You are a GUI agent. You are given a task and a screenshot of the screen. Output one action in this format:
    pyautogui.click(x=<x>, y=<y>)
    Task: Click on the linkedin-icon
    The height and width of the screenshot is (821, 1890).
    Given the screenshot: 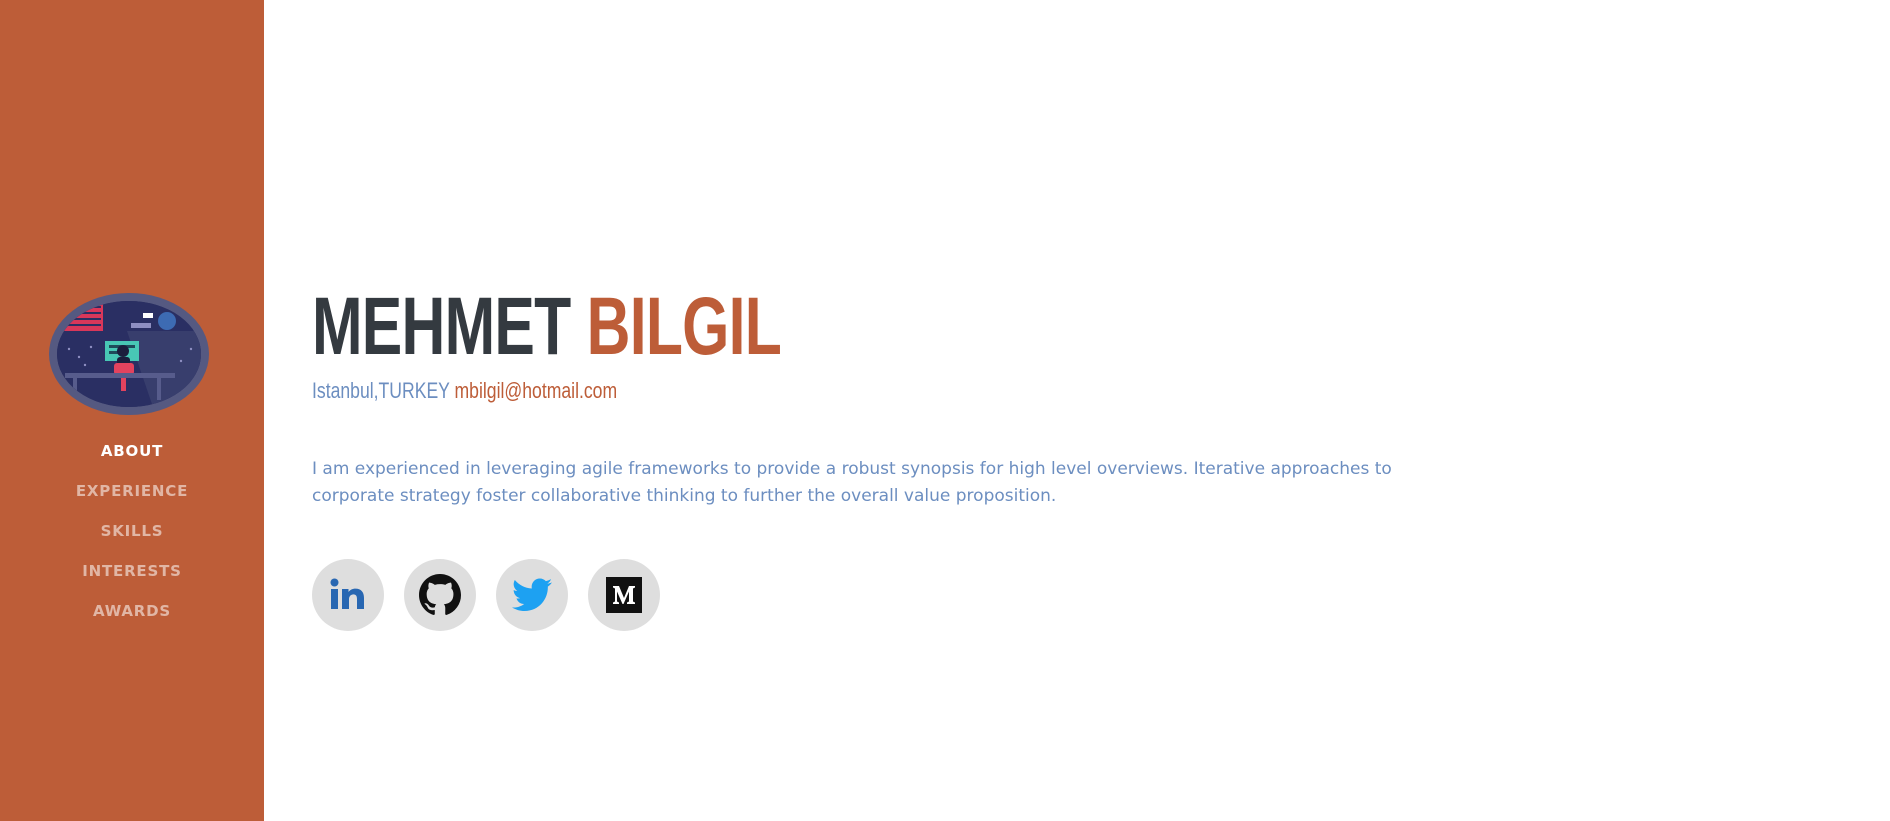 What is the action you would take?
    pyautogui.click(x=347, y=593)
    